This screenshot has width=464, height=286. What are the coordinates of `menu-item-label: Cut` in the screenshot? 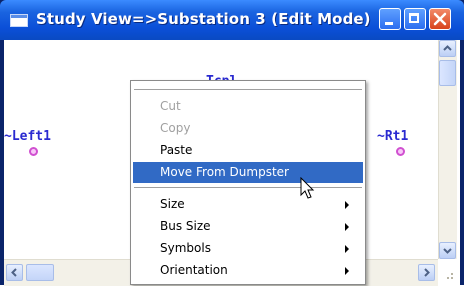 It's located at (170, 106).